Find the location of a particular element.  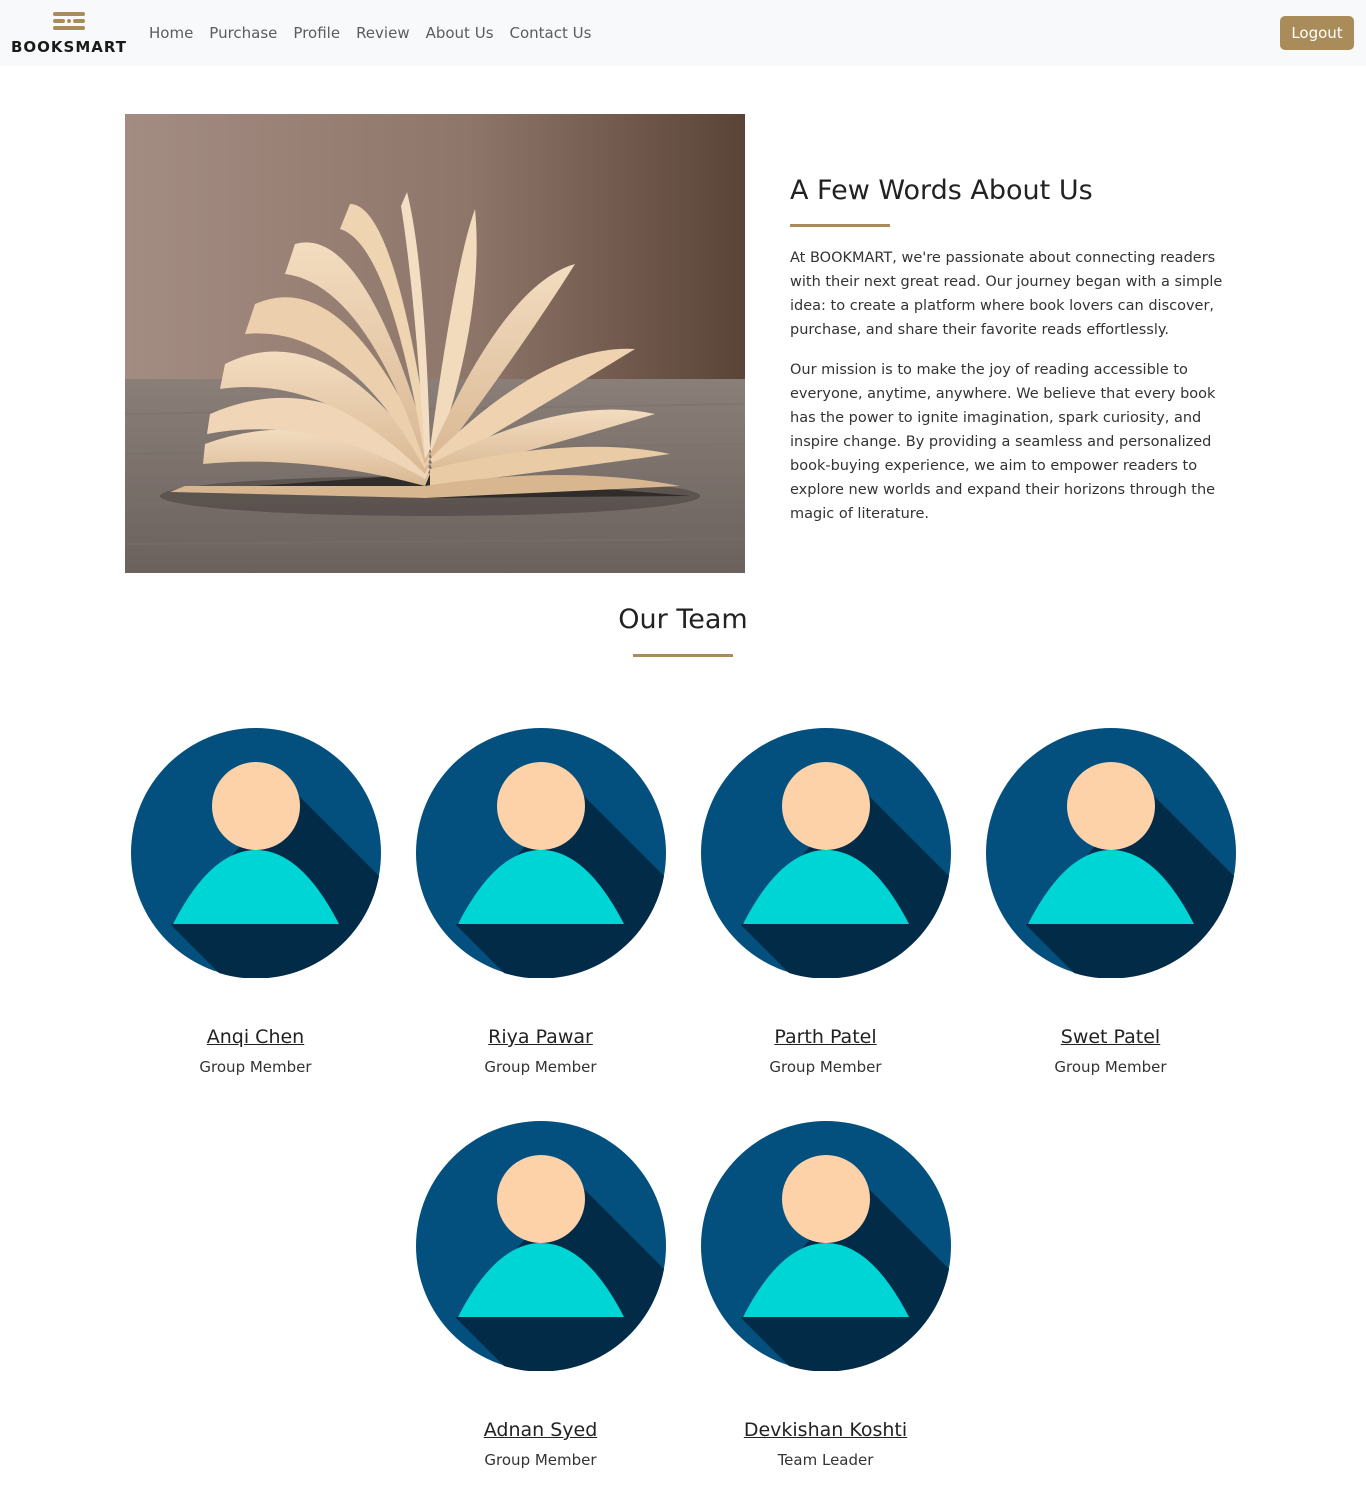

member-role: Team Leader is located at coordinates (825, 1460).